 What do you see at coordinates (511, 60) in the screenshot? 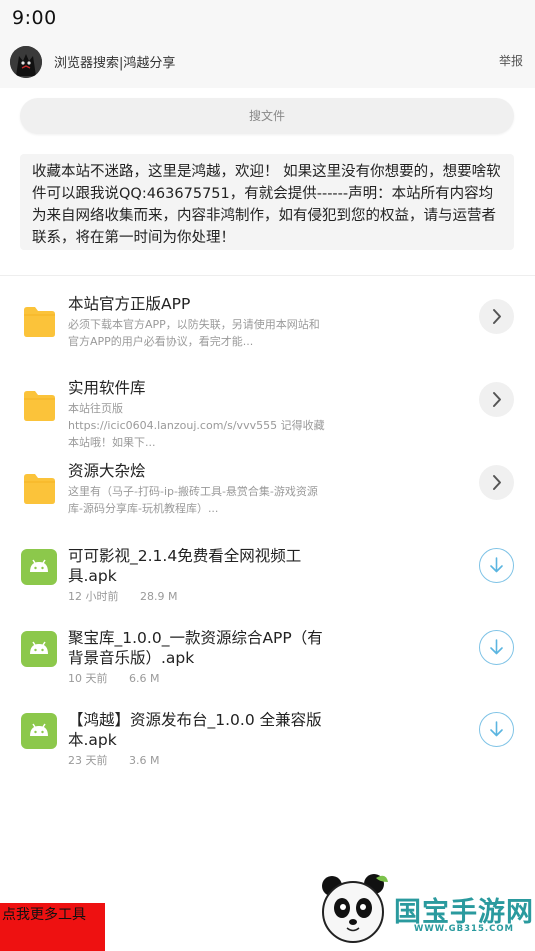
I see `report-link: 举报` at bounding box center [511, 60].